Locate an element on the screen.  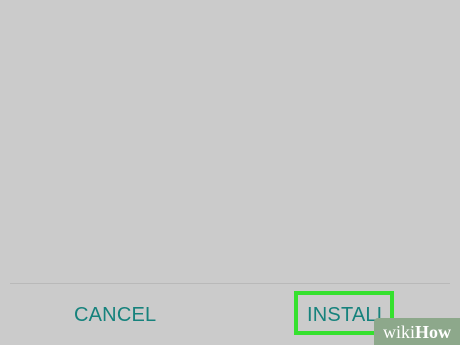
dialog-divider is located at coordinates (230, 283).